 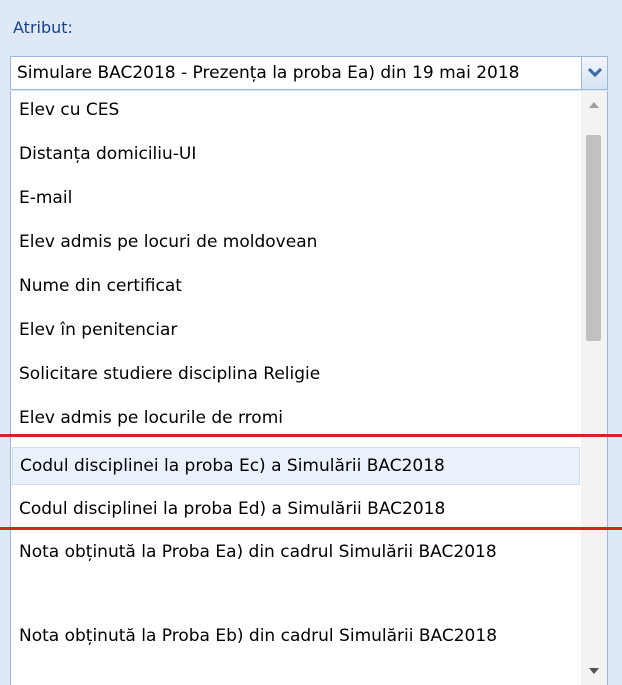 What do you see at coordinates (296, 198) in the screenshot?
I see `option-item: E-mail` at bounding box center [296, 198].